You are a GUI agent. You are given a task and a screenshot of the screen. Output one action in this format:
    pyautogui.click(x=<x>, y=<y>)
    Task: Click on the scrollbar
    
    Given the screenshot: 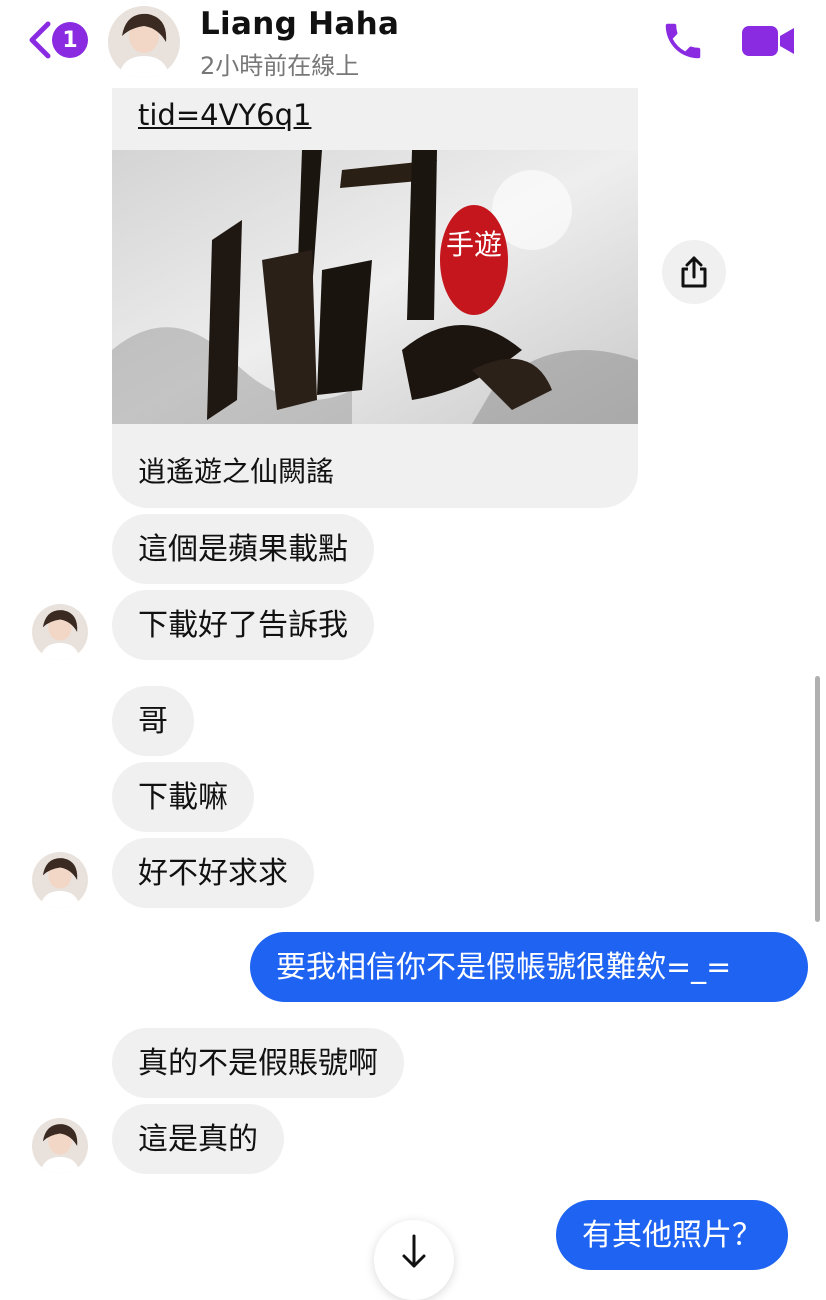 What is the action you would take?
    pyautogui.click(x=817, y=799)
    